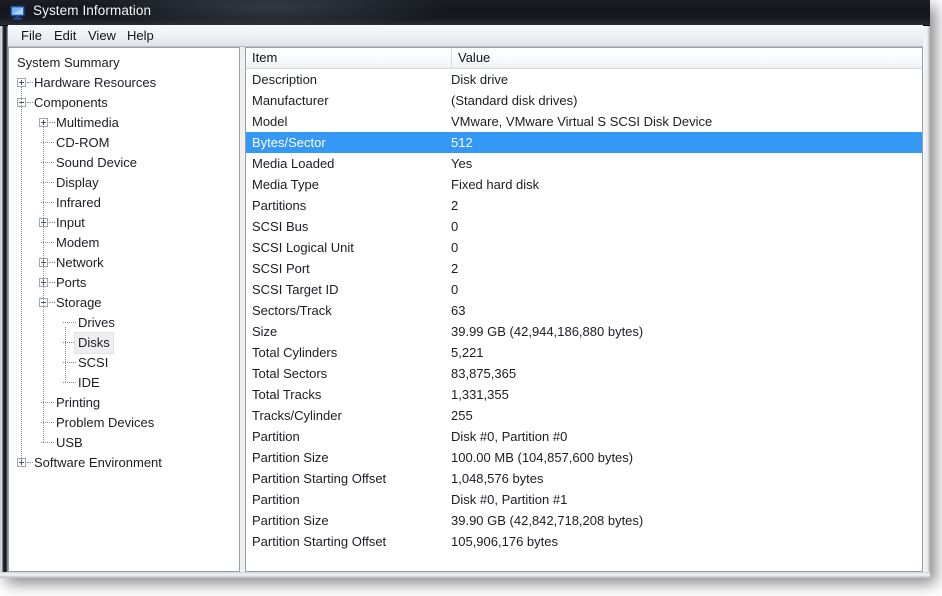  What do you see at coordinates (96, 162) in the screenshot?
I see `tree-item-label: Sound Device` at bounding box center [96, 162].